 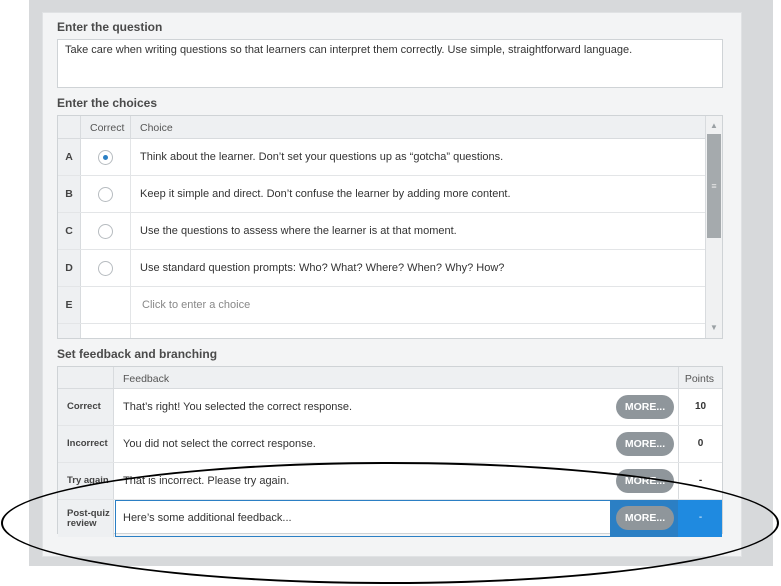 What do you see at coordinates (110, 27) in the screenshot?
I see `question-section-title: Enter the question` at bounding box center [110, 27].